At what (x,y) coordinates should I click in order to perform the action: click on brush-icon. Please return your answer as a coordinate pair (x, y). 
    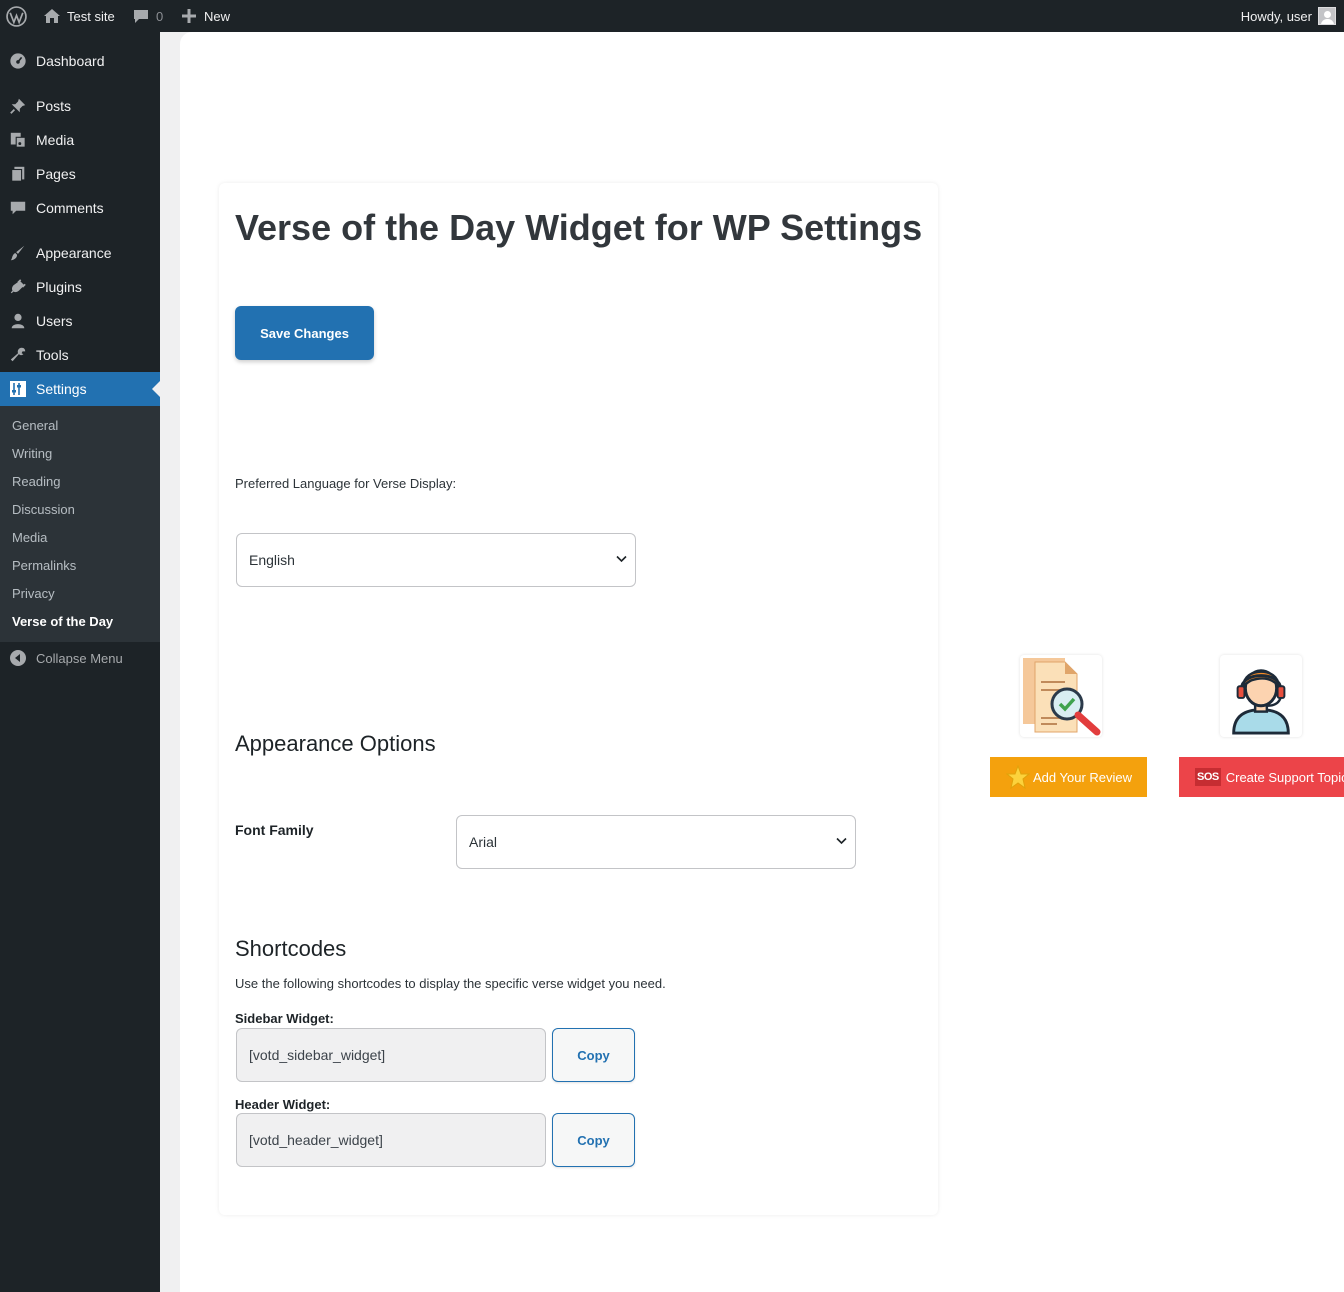
    Looking at the image, I should click on (18, 253).